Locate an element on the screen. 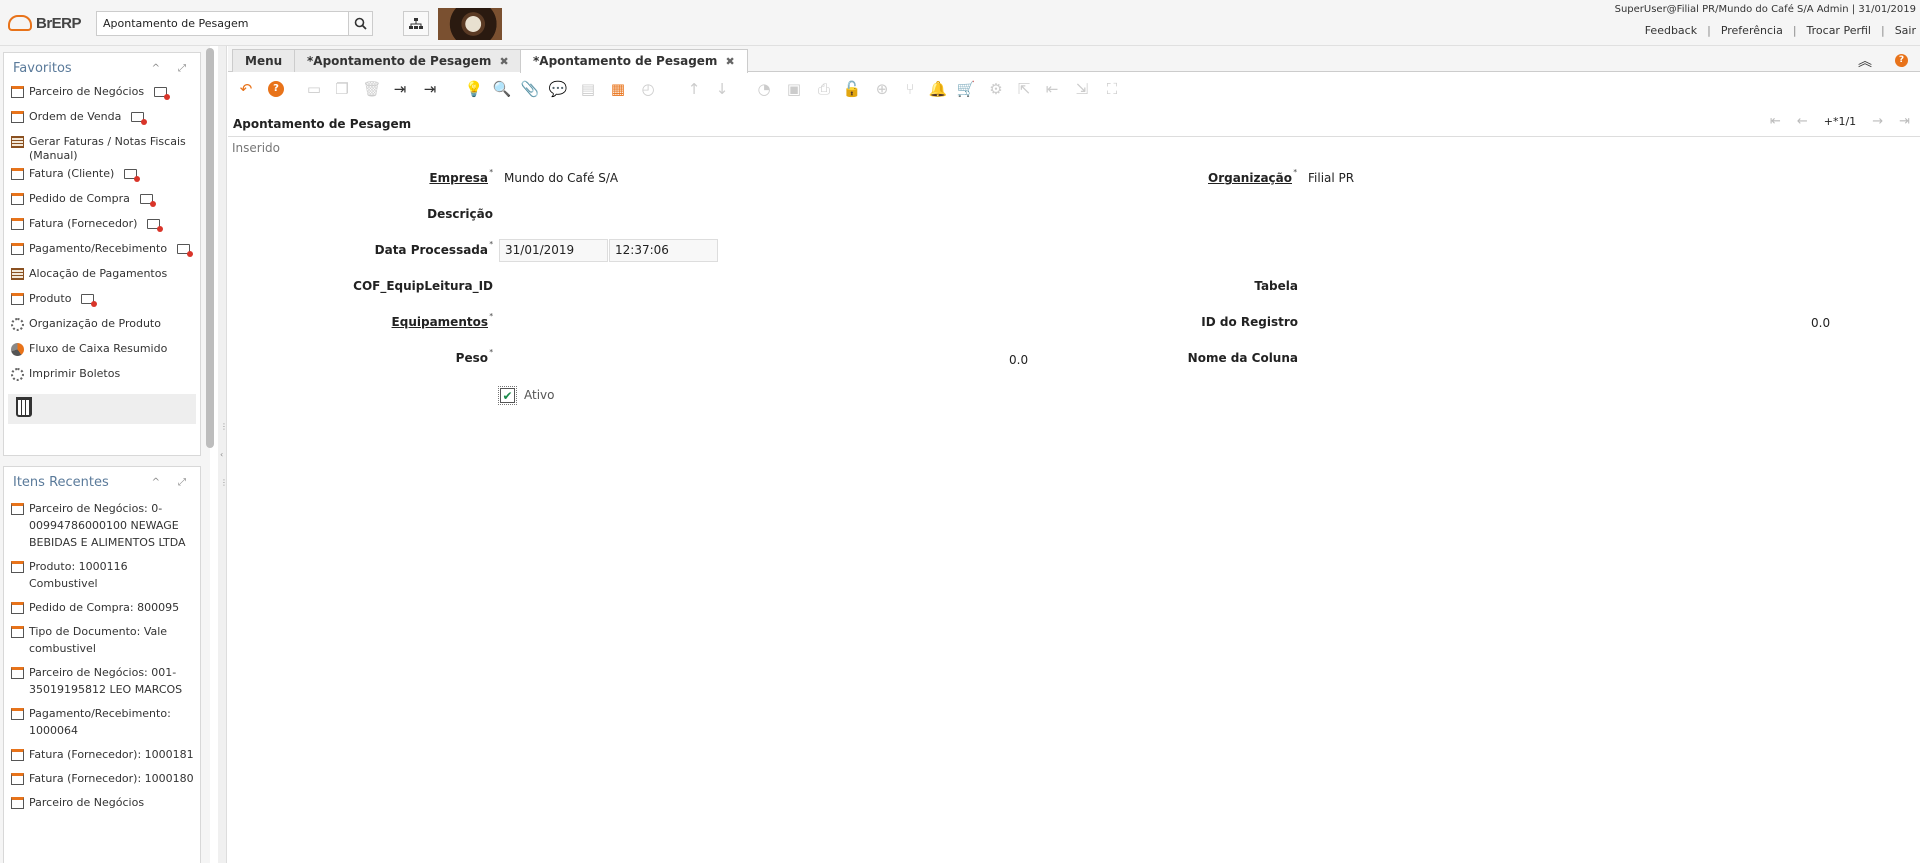  search-button is located at coordinates (360, 23).